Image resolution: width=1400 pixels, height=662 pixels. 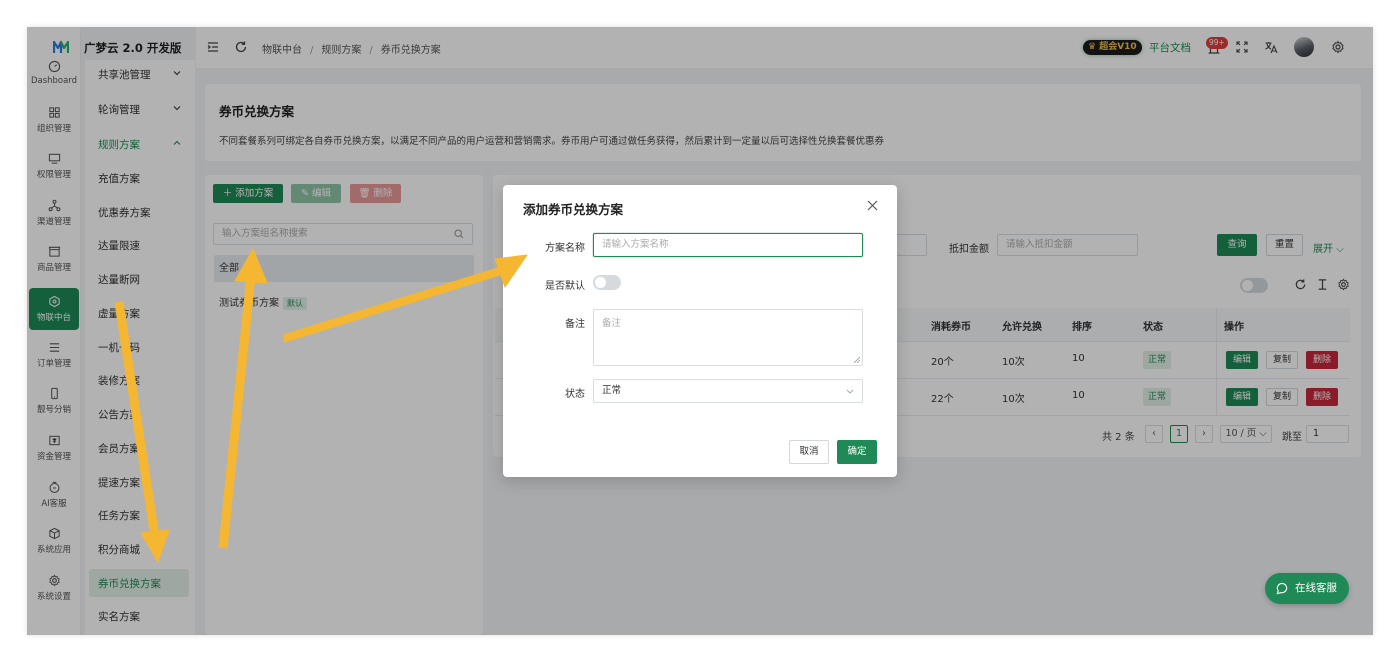 What do you see at coordinates (728, 245) in the screenshot?
I see `scheme-name-input: 请输入方案名称` at bounding box center [728, 245].